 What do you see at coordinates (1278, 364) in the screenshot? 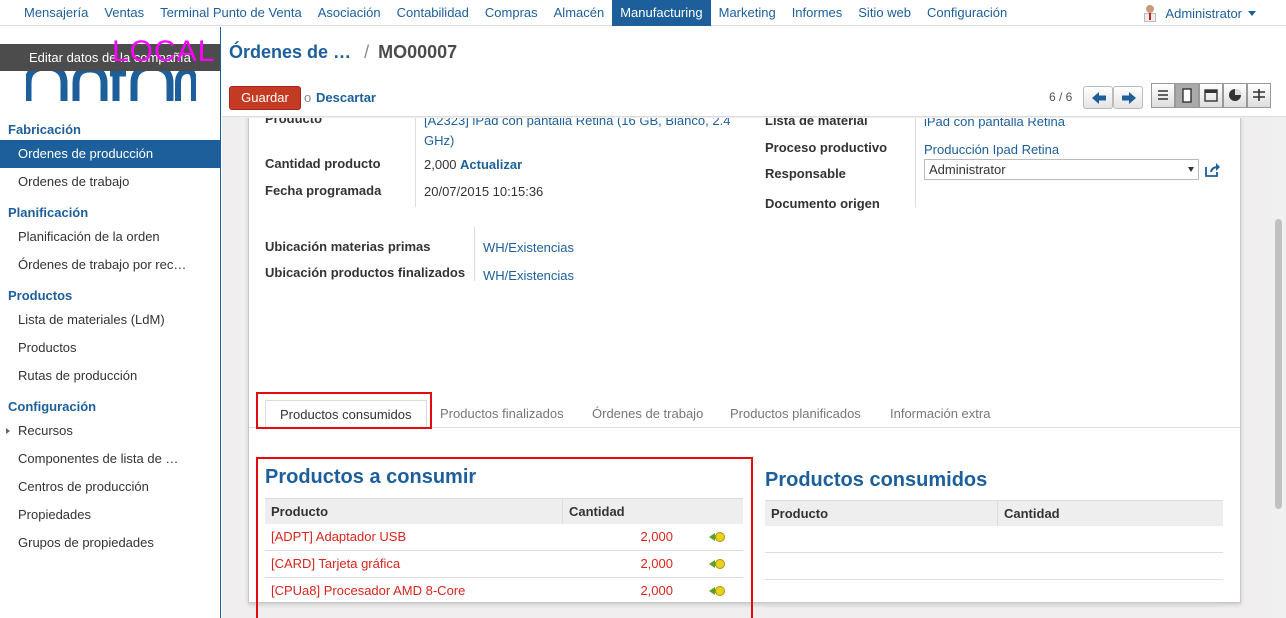
I see `scrollbar-thumb` at bounding box center [1278, 364].